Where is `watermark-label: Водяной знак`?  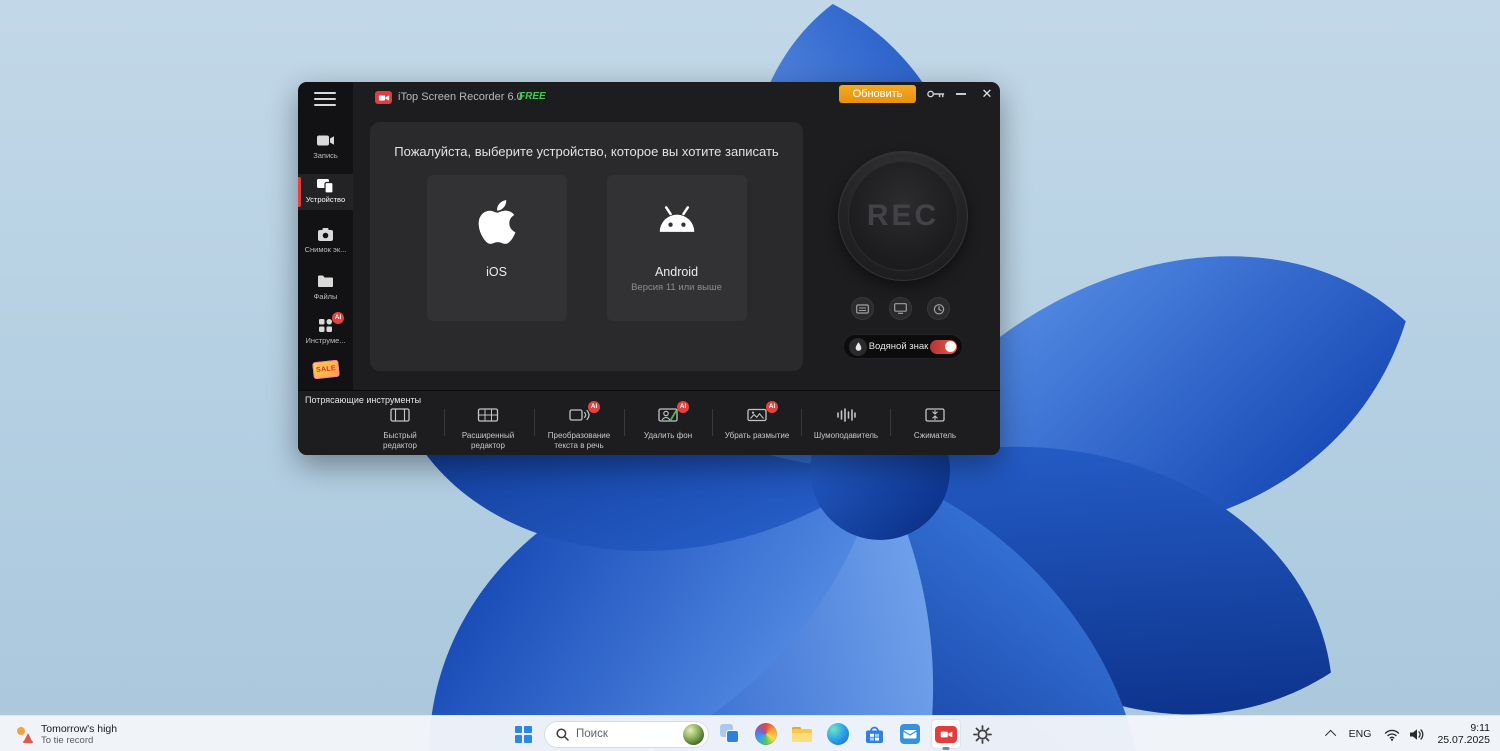 watermark-label: Водяной знак is located at coordinates (898, 346).